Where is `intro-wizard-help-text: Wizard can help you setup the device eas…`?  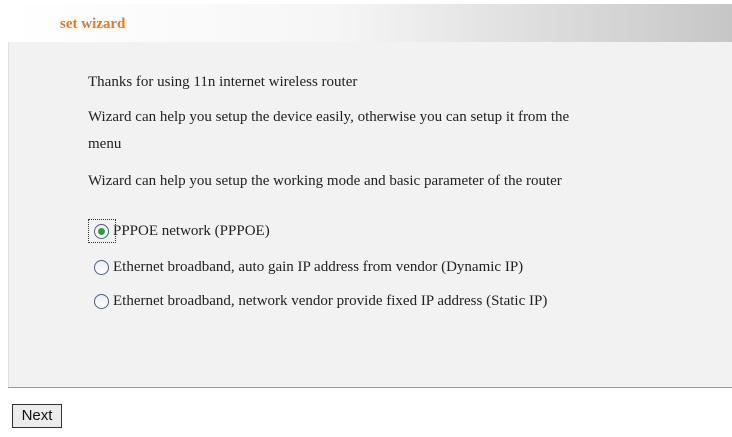 intro-wizard-help-text: Wizard can help you setup the device eas… is located at coordinates (329, 117).